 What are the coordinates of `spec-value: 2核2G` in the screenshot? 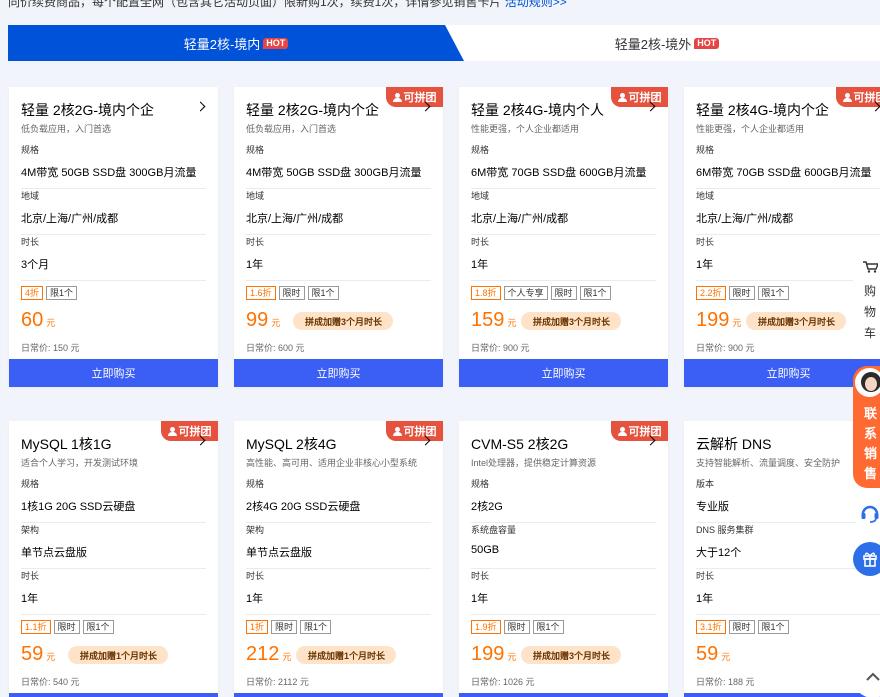 It's located at (487, 507).